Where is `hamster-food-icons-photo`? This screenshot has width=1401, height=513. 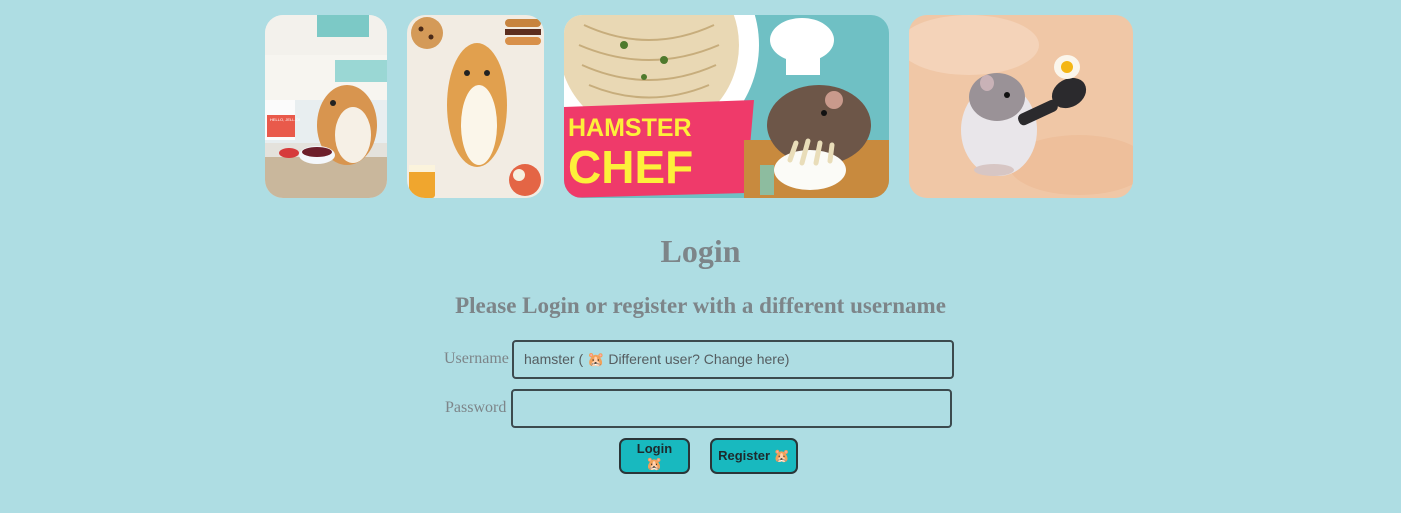 hamster-food-icons-photo is located at coordinates (475, 106).